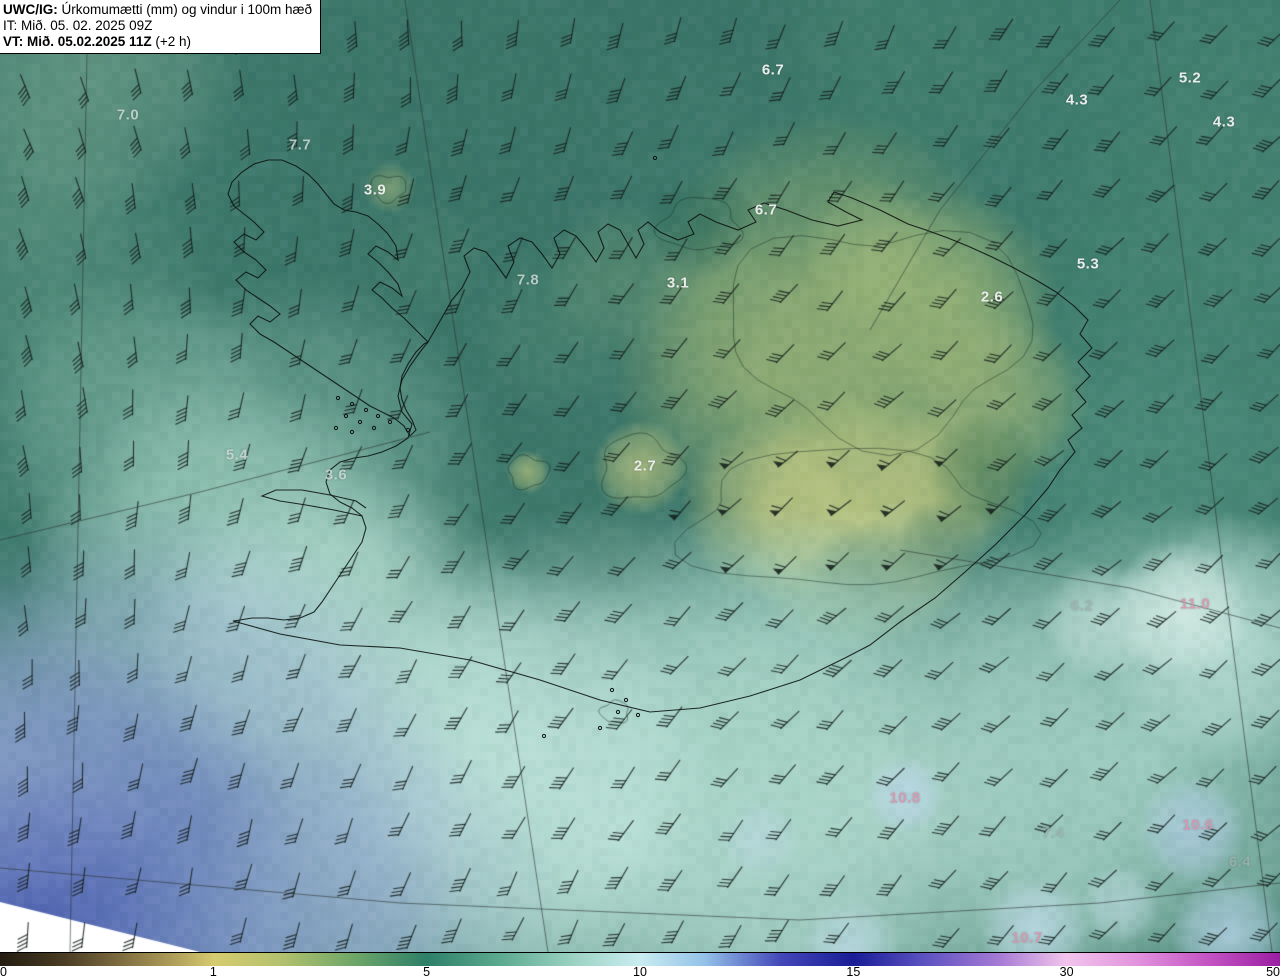 The height and width of the screenshot is (978, 1280). I want to click on colorbar-tick-row: 0 1 5 10 15 30 50, so click(640, 971).